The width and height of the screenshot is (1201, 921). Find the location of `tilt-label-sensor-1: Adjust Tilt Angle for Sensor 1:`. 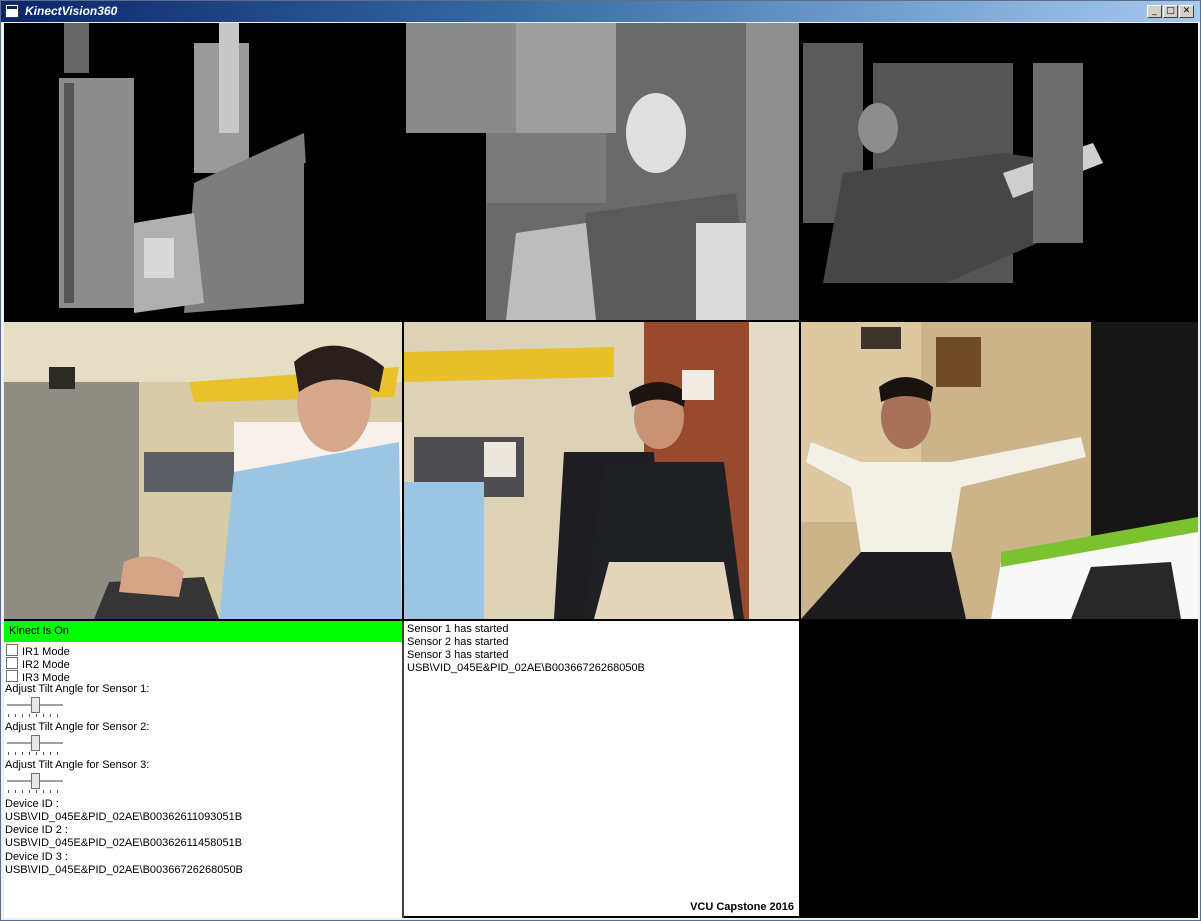

tilt-label-sensor-1: Adjust Tilt Angle for Sensor 1: is located at coordinates (77, 689).